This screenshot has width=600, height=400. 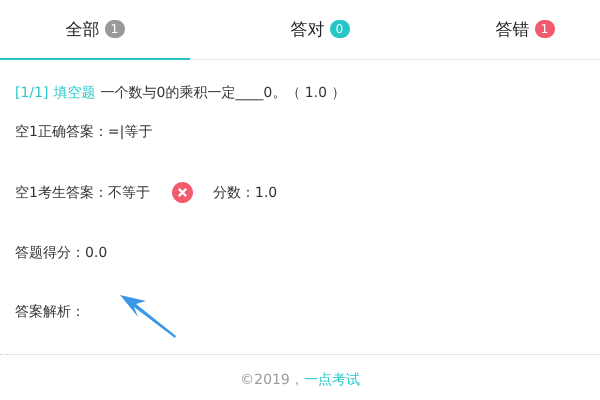 I want to click on student-answer: 空1考生答案：不等于, so click(x=82, y=193).